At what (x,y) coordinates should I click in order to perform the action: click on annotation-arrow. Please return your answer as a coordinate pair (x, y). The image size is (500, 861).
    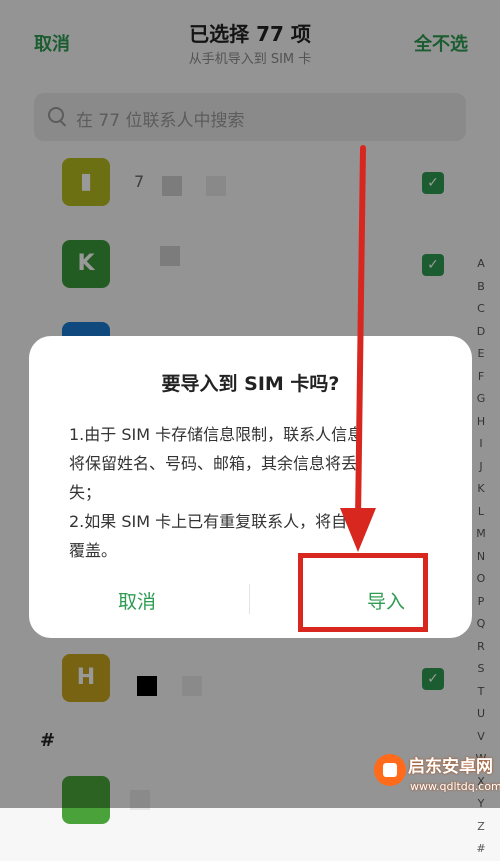
    Looking at the image, I should click on (358, 348).